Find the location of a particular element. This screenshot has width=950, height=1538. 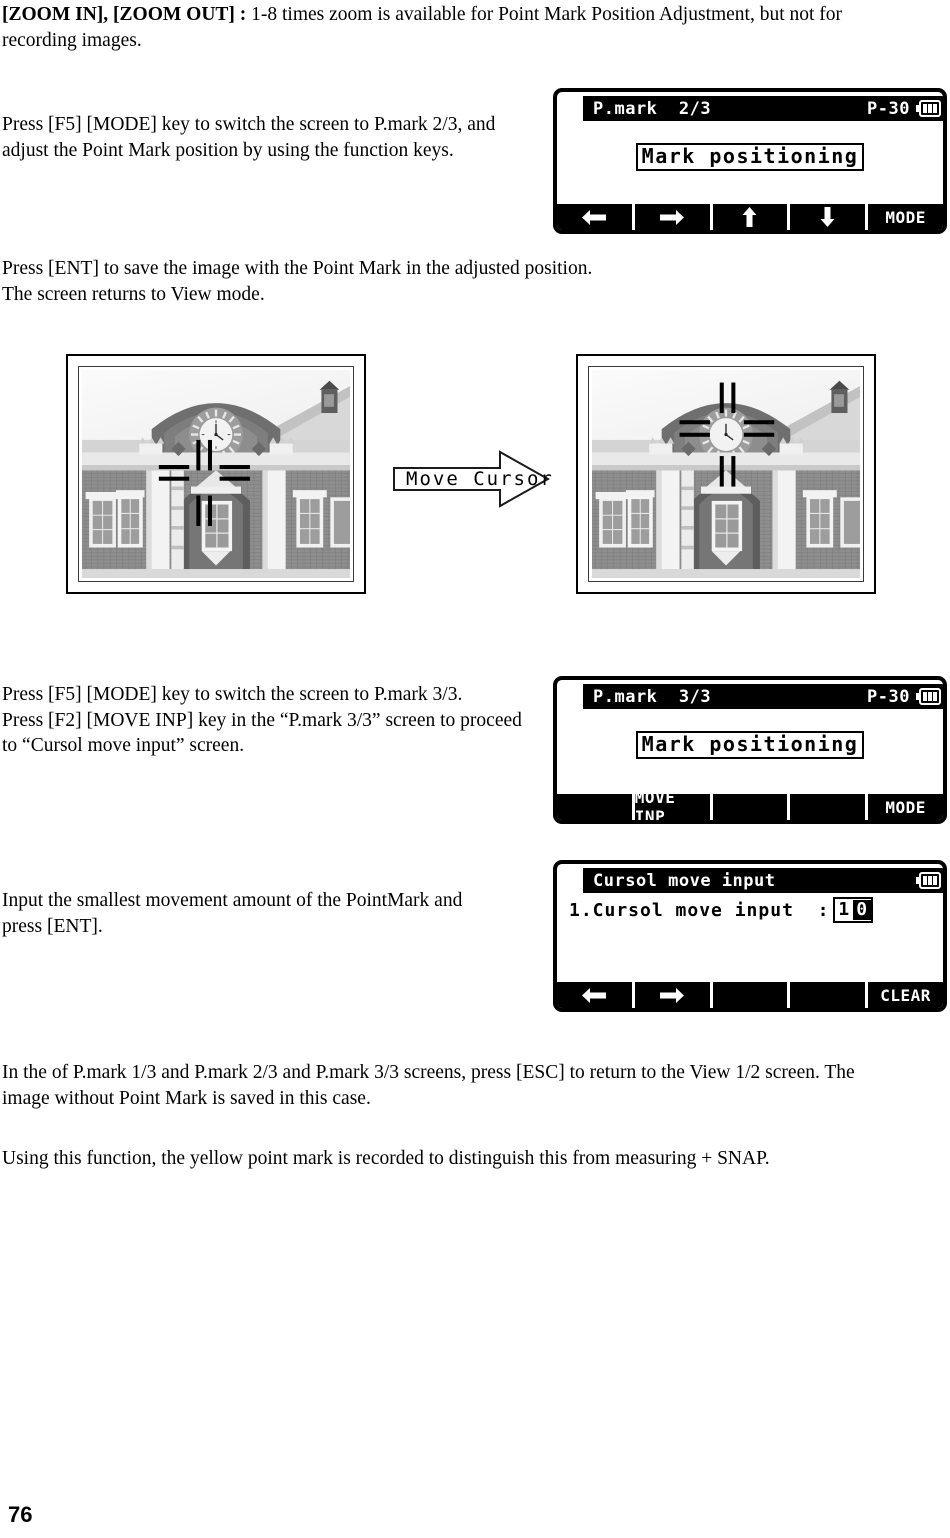

lcd-titlebar: Cursol move input is located at coordinates (763, 880).